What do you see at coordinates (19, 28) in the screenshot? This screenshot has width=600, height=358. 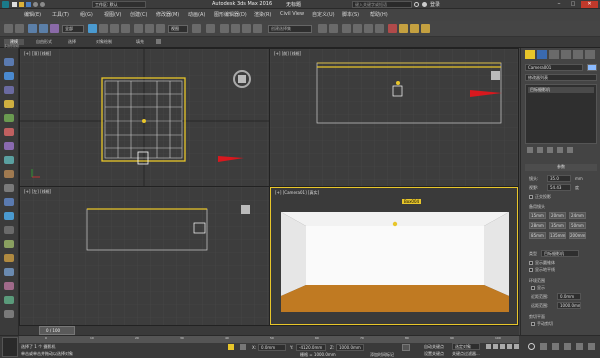 I see `redo-toolbar-icon` at bounding box center [19, 28].